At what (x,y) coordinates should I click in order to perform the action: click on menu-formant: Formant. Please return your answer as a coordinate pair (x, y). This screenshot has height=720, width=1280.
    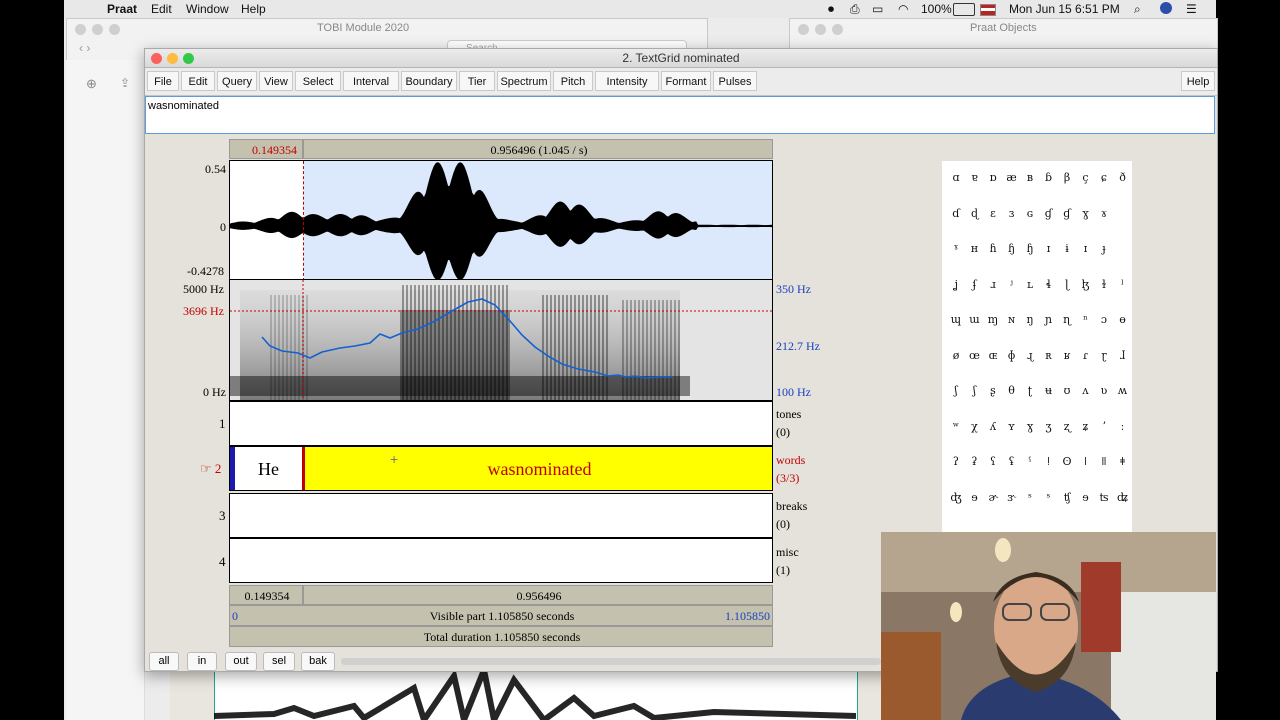
    Looking at the image, I should click on (686, 81).